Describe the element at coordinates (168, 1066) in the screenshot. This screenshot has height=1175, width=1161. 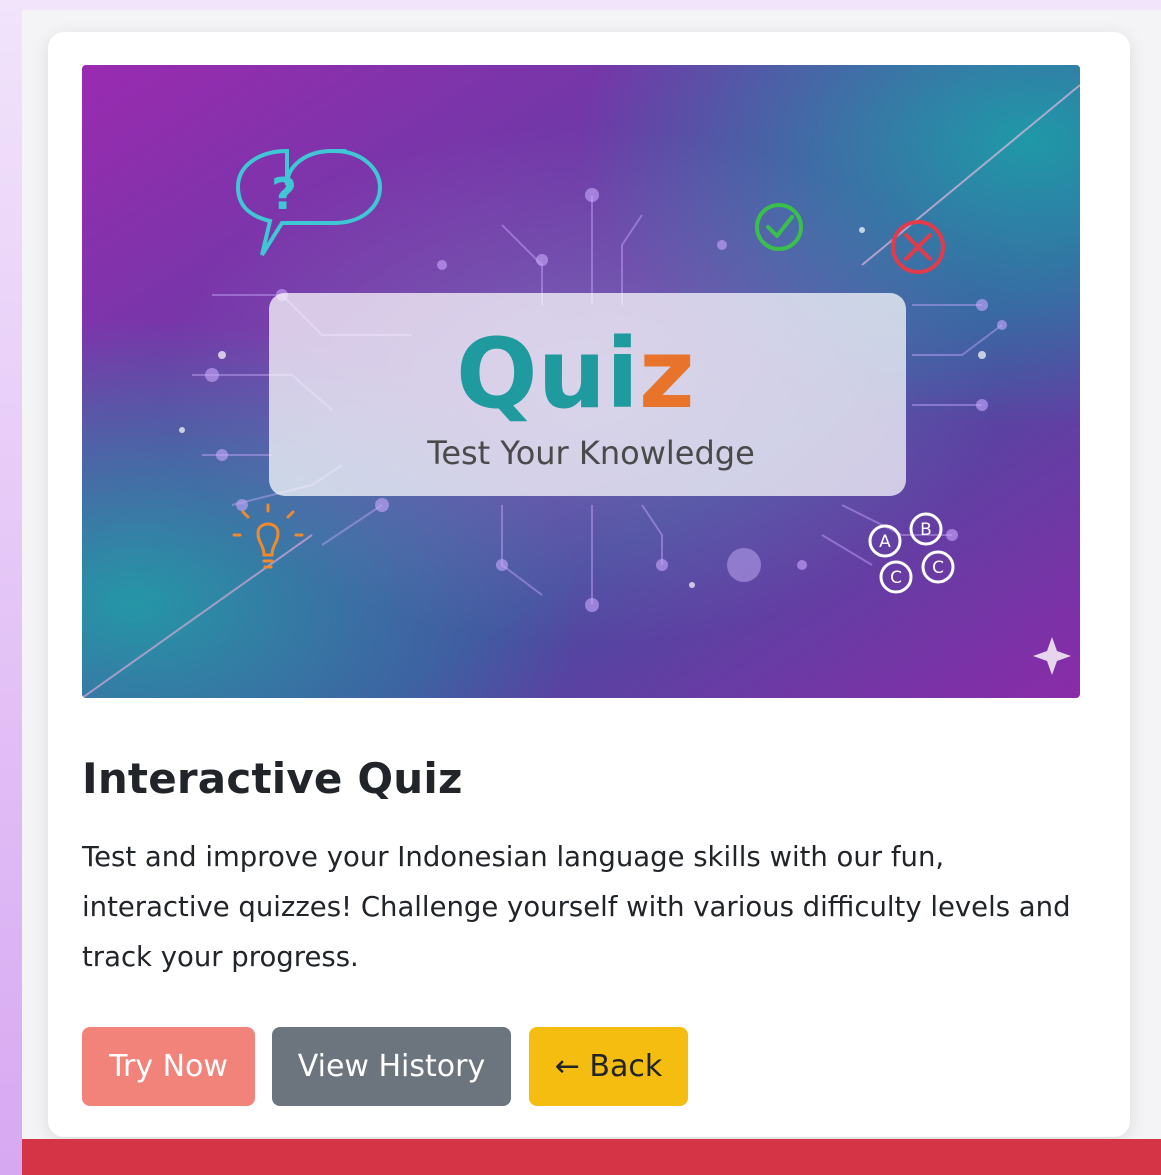
I see `try-now-button: Try Now` at that location.